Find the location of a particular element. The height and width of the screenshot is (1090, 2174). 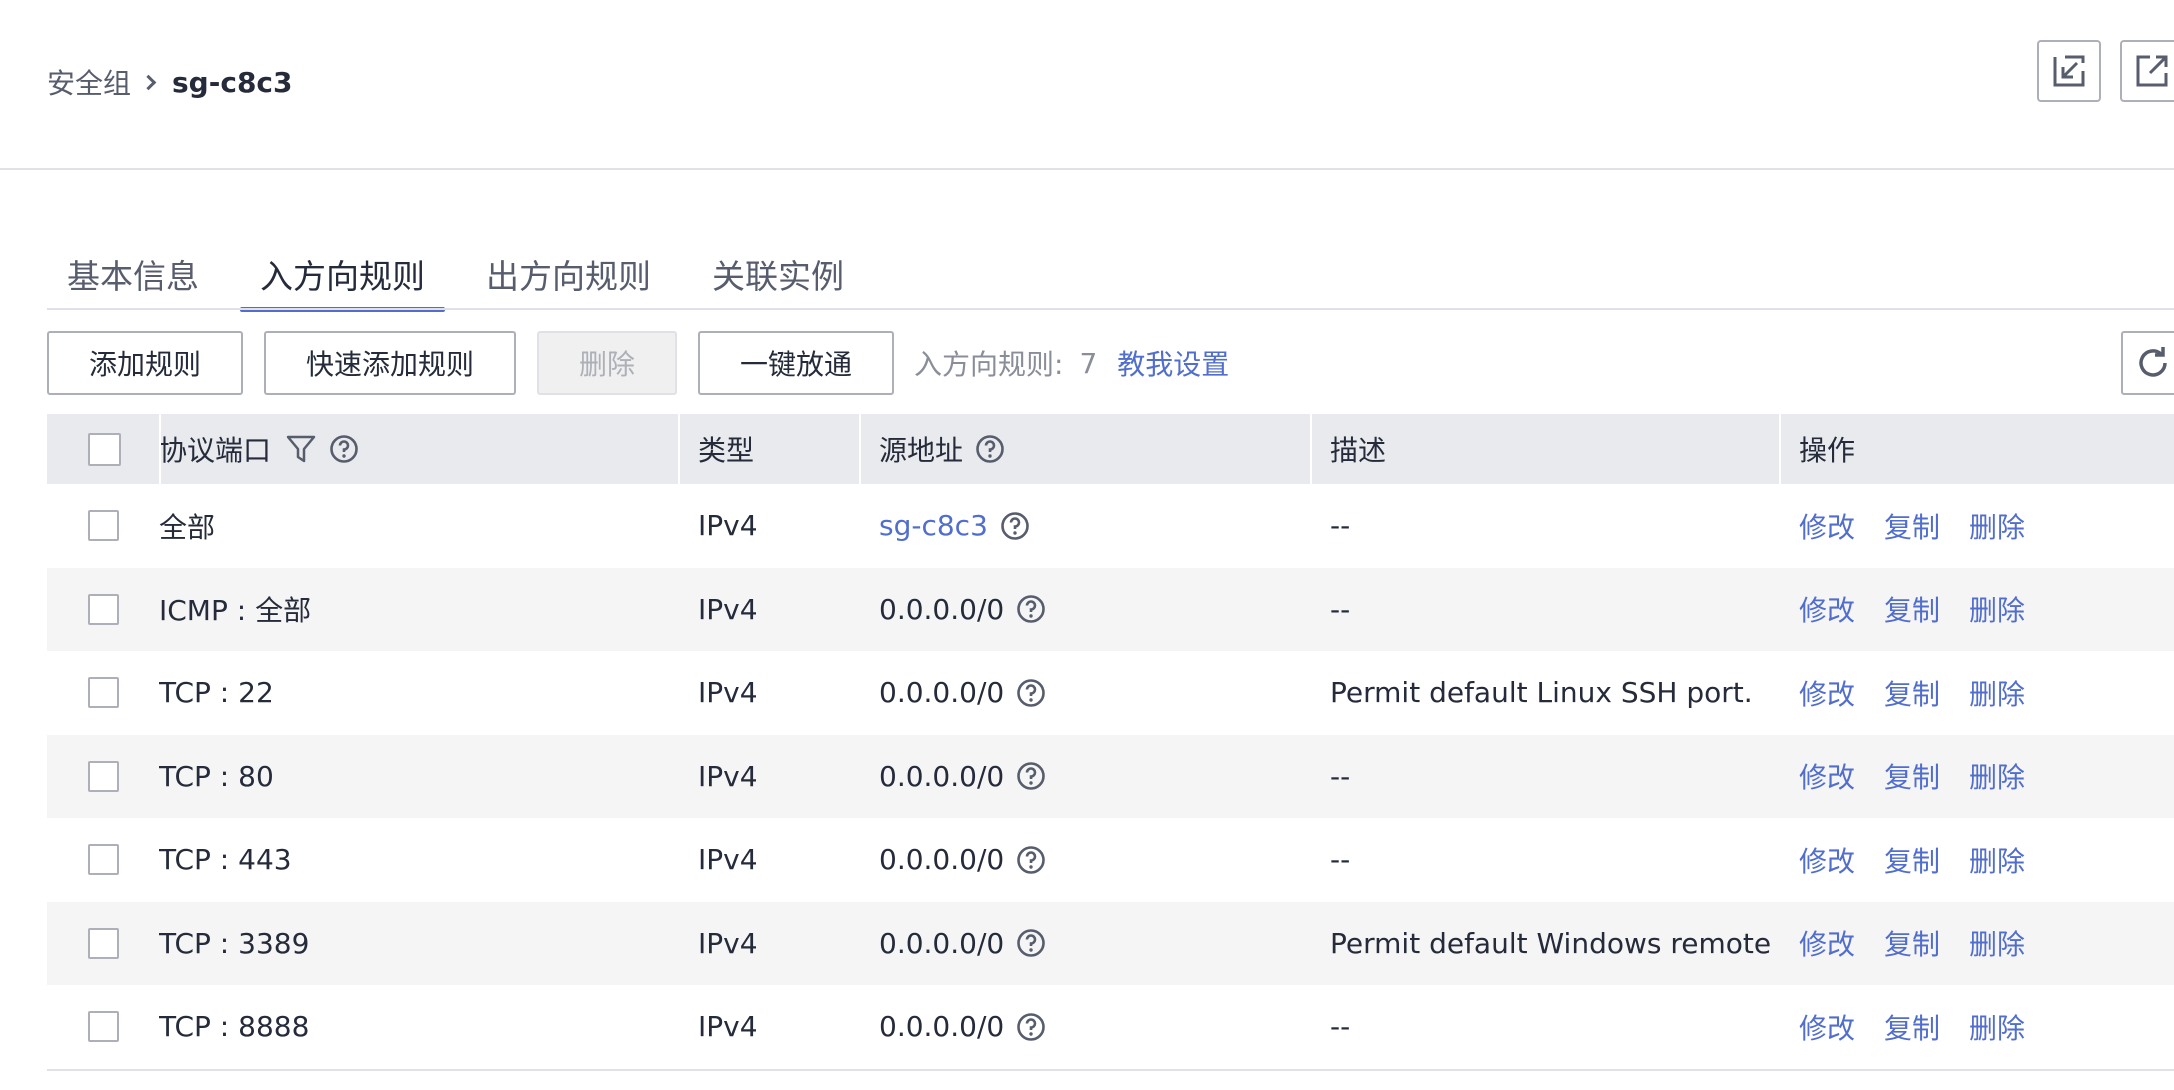

cell-protocol-port: 全部 is located at coordinates (187, 527).